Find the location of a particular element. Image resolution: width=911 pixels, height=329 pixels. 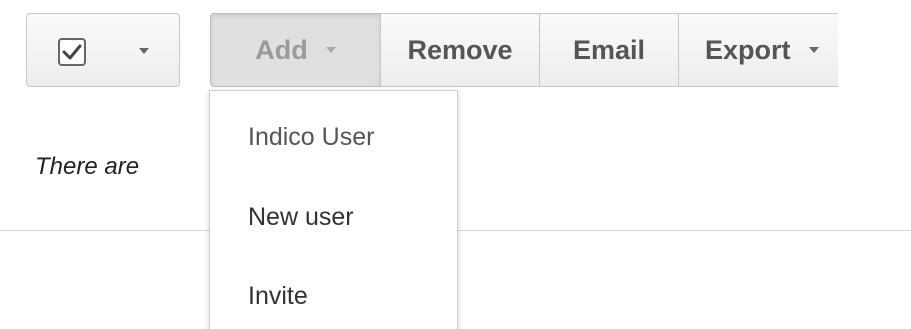

export-button: Export is located at coordinates (758, 50).